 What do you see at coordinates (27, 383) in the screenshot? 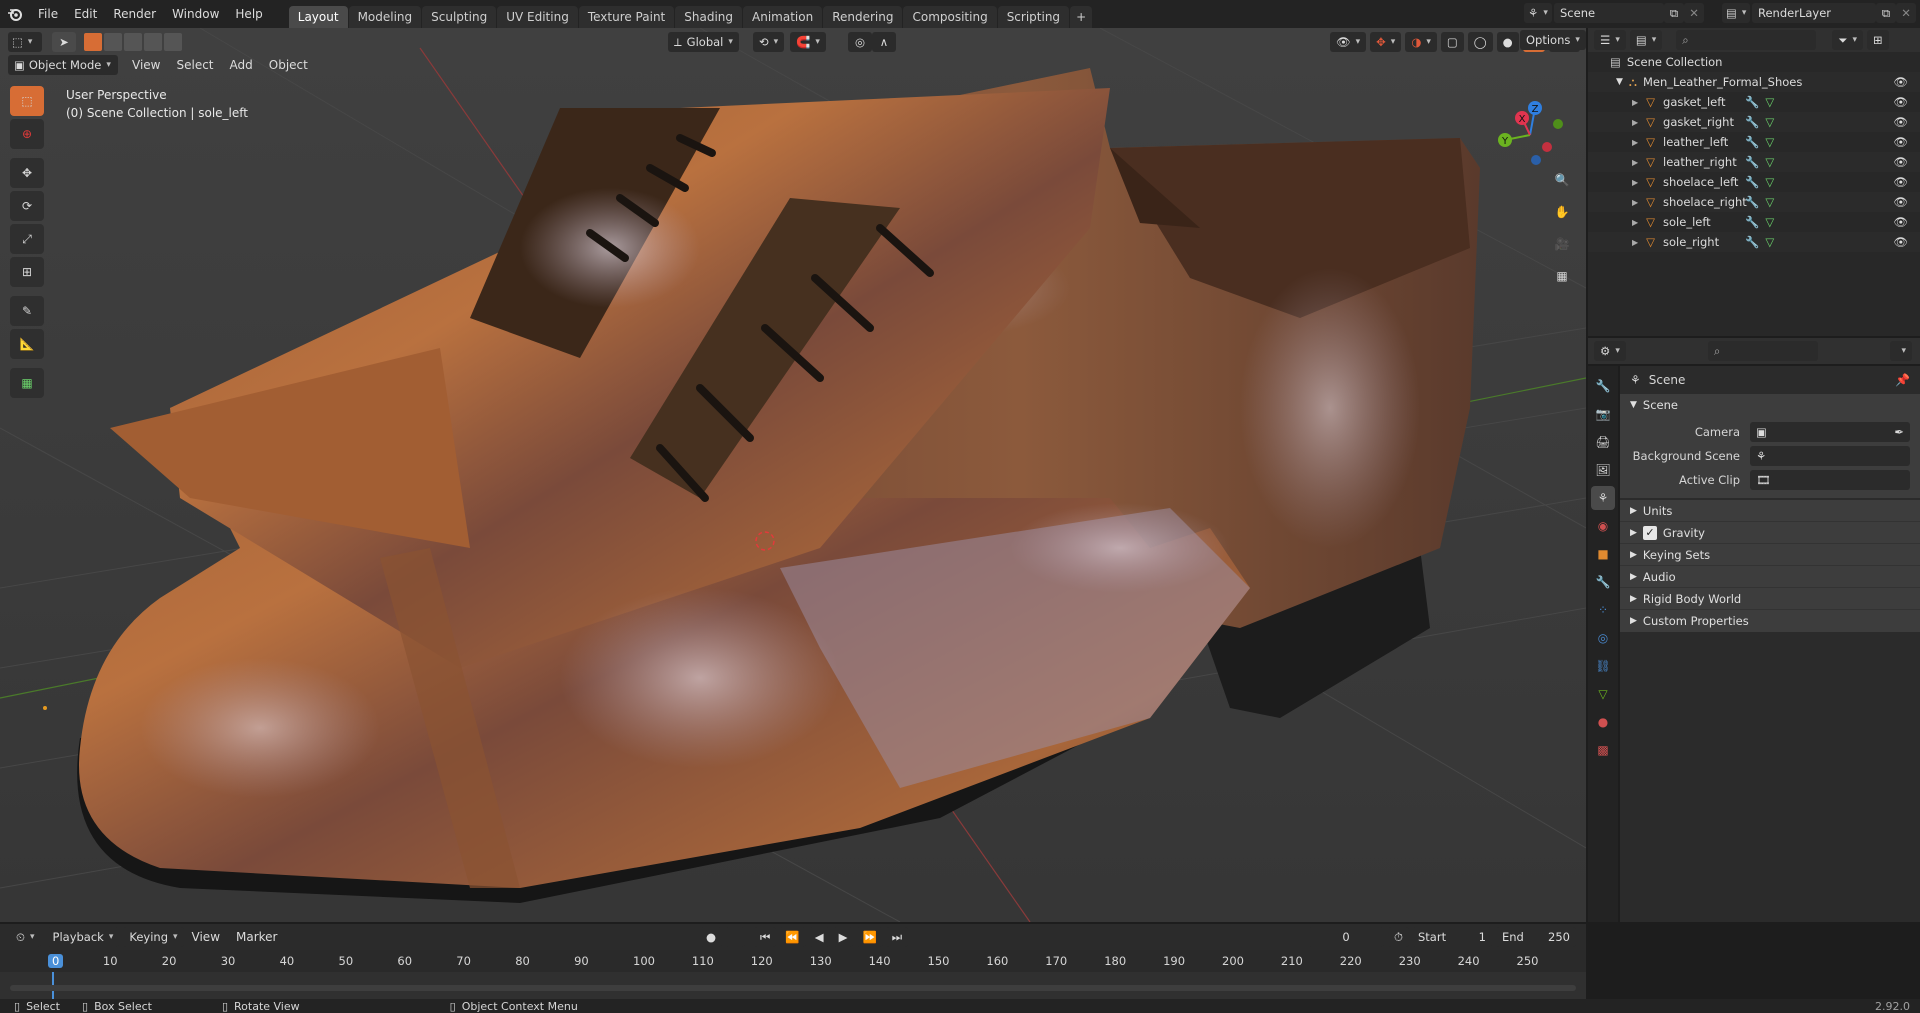
I see `add-cube-tool-icon: ▦` at bounding box center [27, 383].